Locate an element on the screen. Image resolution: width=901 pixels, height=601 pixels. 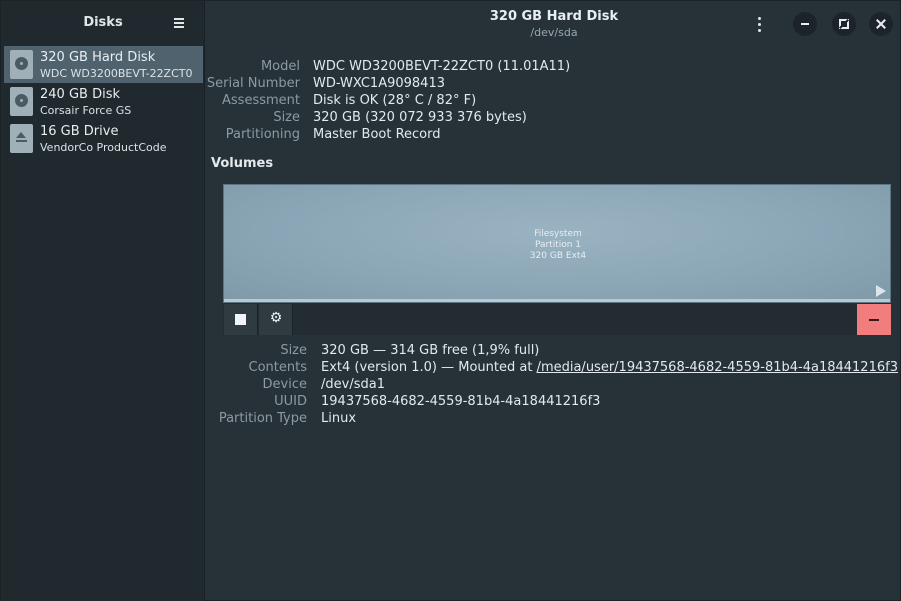
serial-value: WD-WXC1A9098413 is located at coordinates (379, 83).